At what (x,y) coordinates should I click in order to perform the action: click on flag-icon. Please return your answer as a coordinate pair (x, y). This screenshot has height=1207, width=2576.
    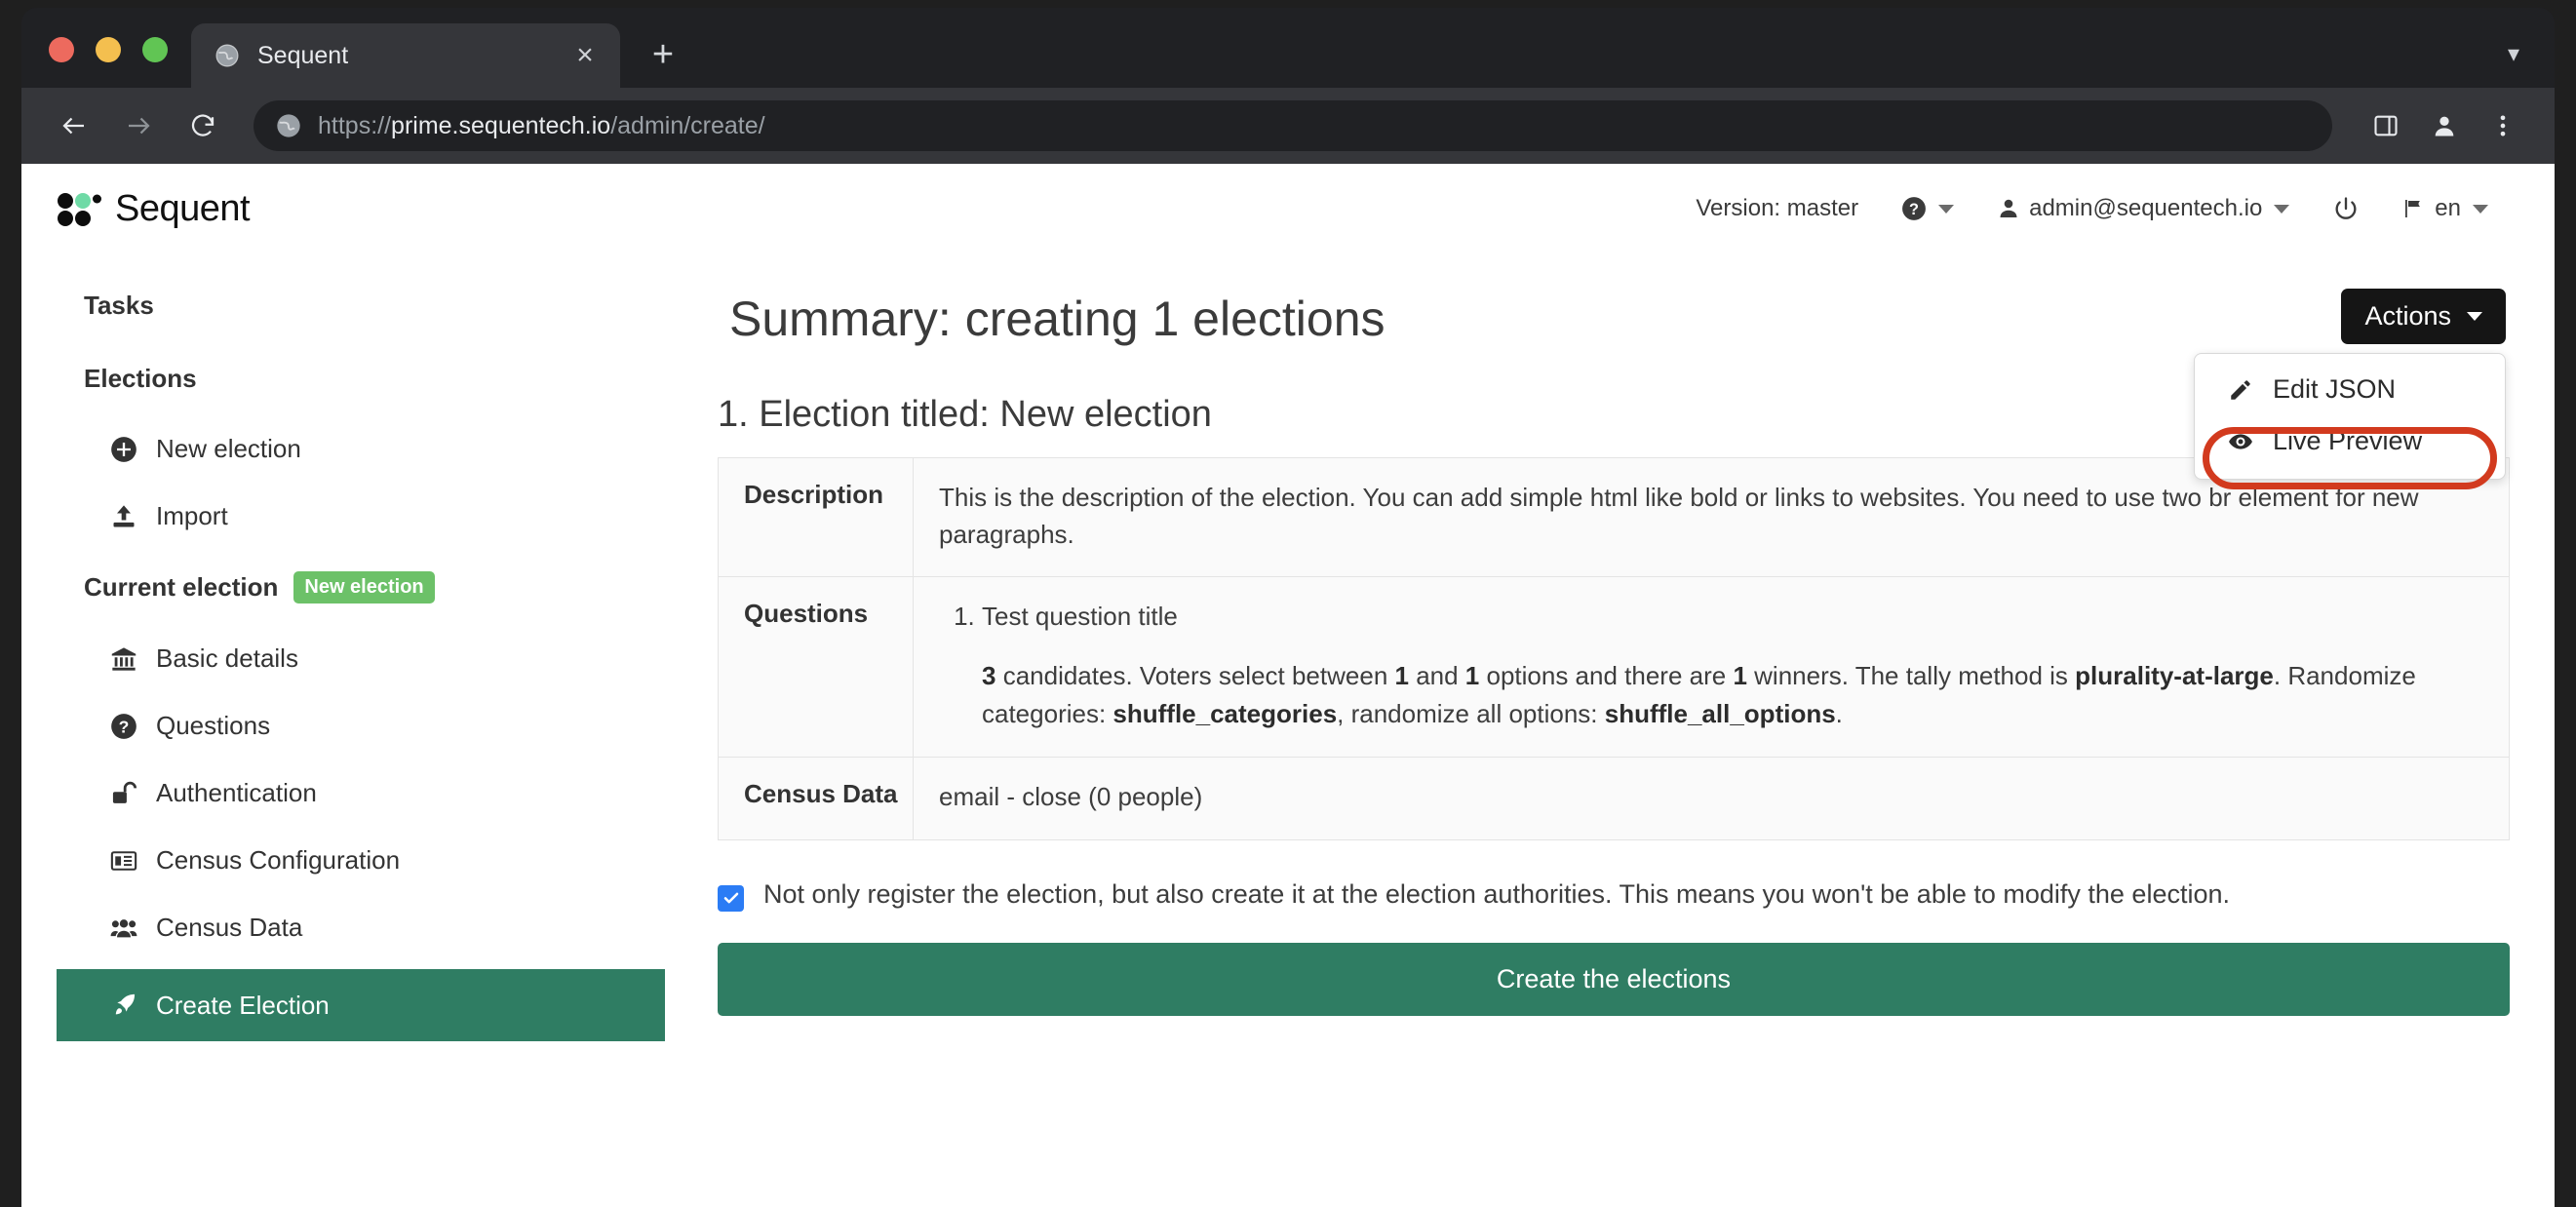
    Looking at the image, I should click on (2413, 209).